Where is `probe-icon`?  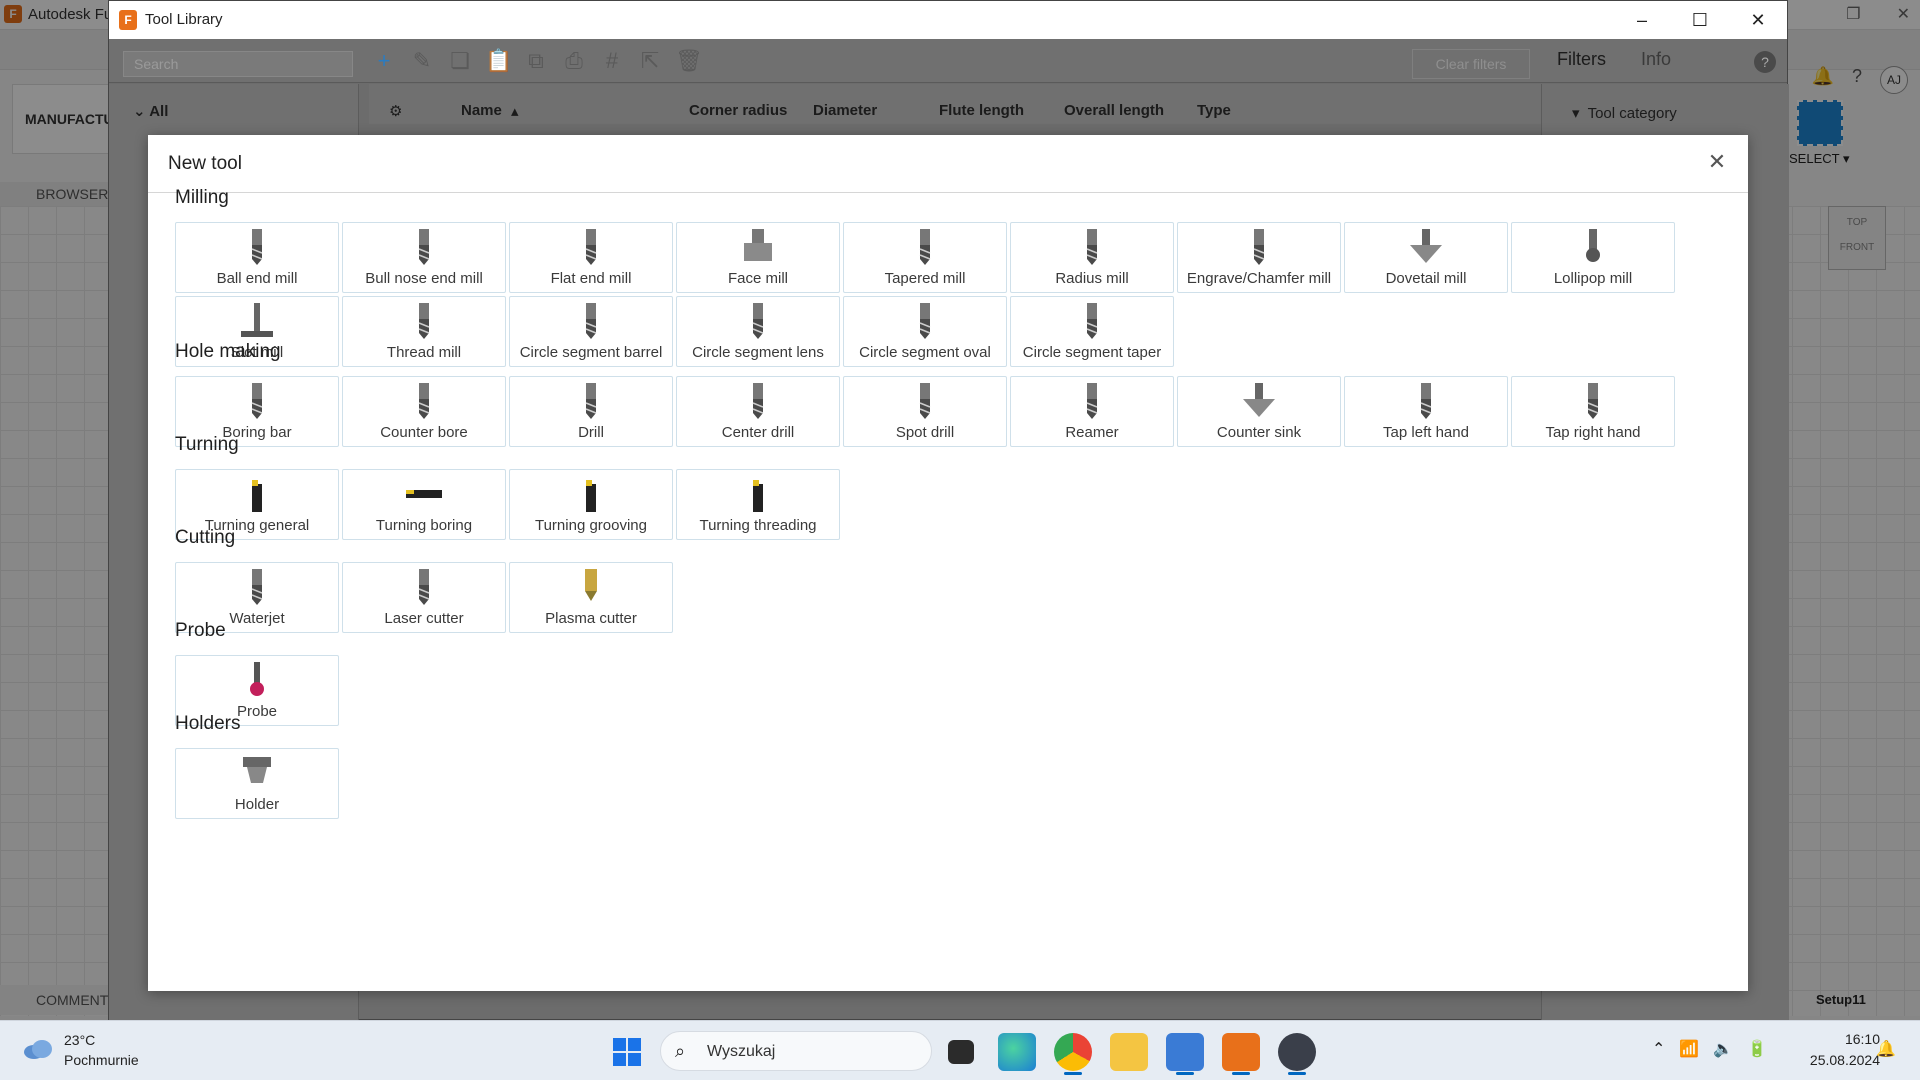 probe-icon is located at coordinates (257, 680).